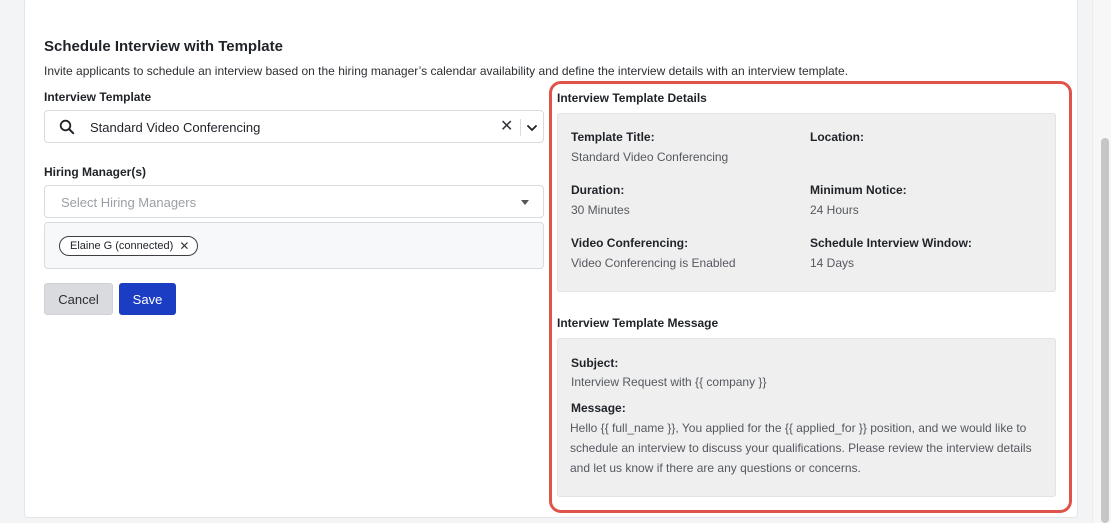 This screenshot has width=1111, height=523. What do you see at coordinates (98, 97) in the screenshot?
I see `interview-template-label: Interview Template` at bounding box center [98, 97].